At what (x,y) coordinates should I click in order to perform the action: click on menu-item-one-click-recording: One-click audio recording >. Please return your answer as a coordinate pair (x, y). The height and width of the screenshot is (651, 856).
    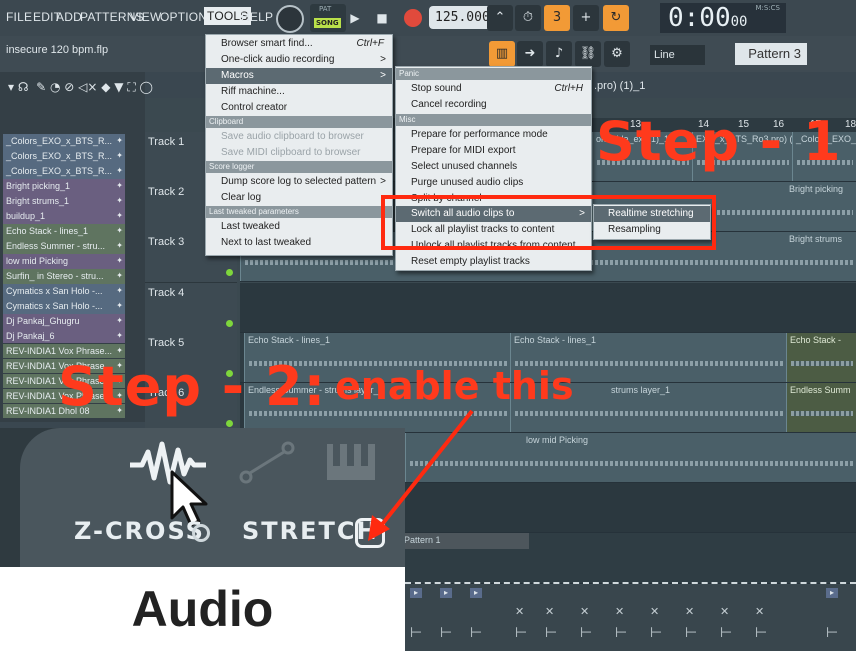
    Looking at the image, I should click on (299, 60).